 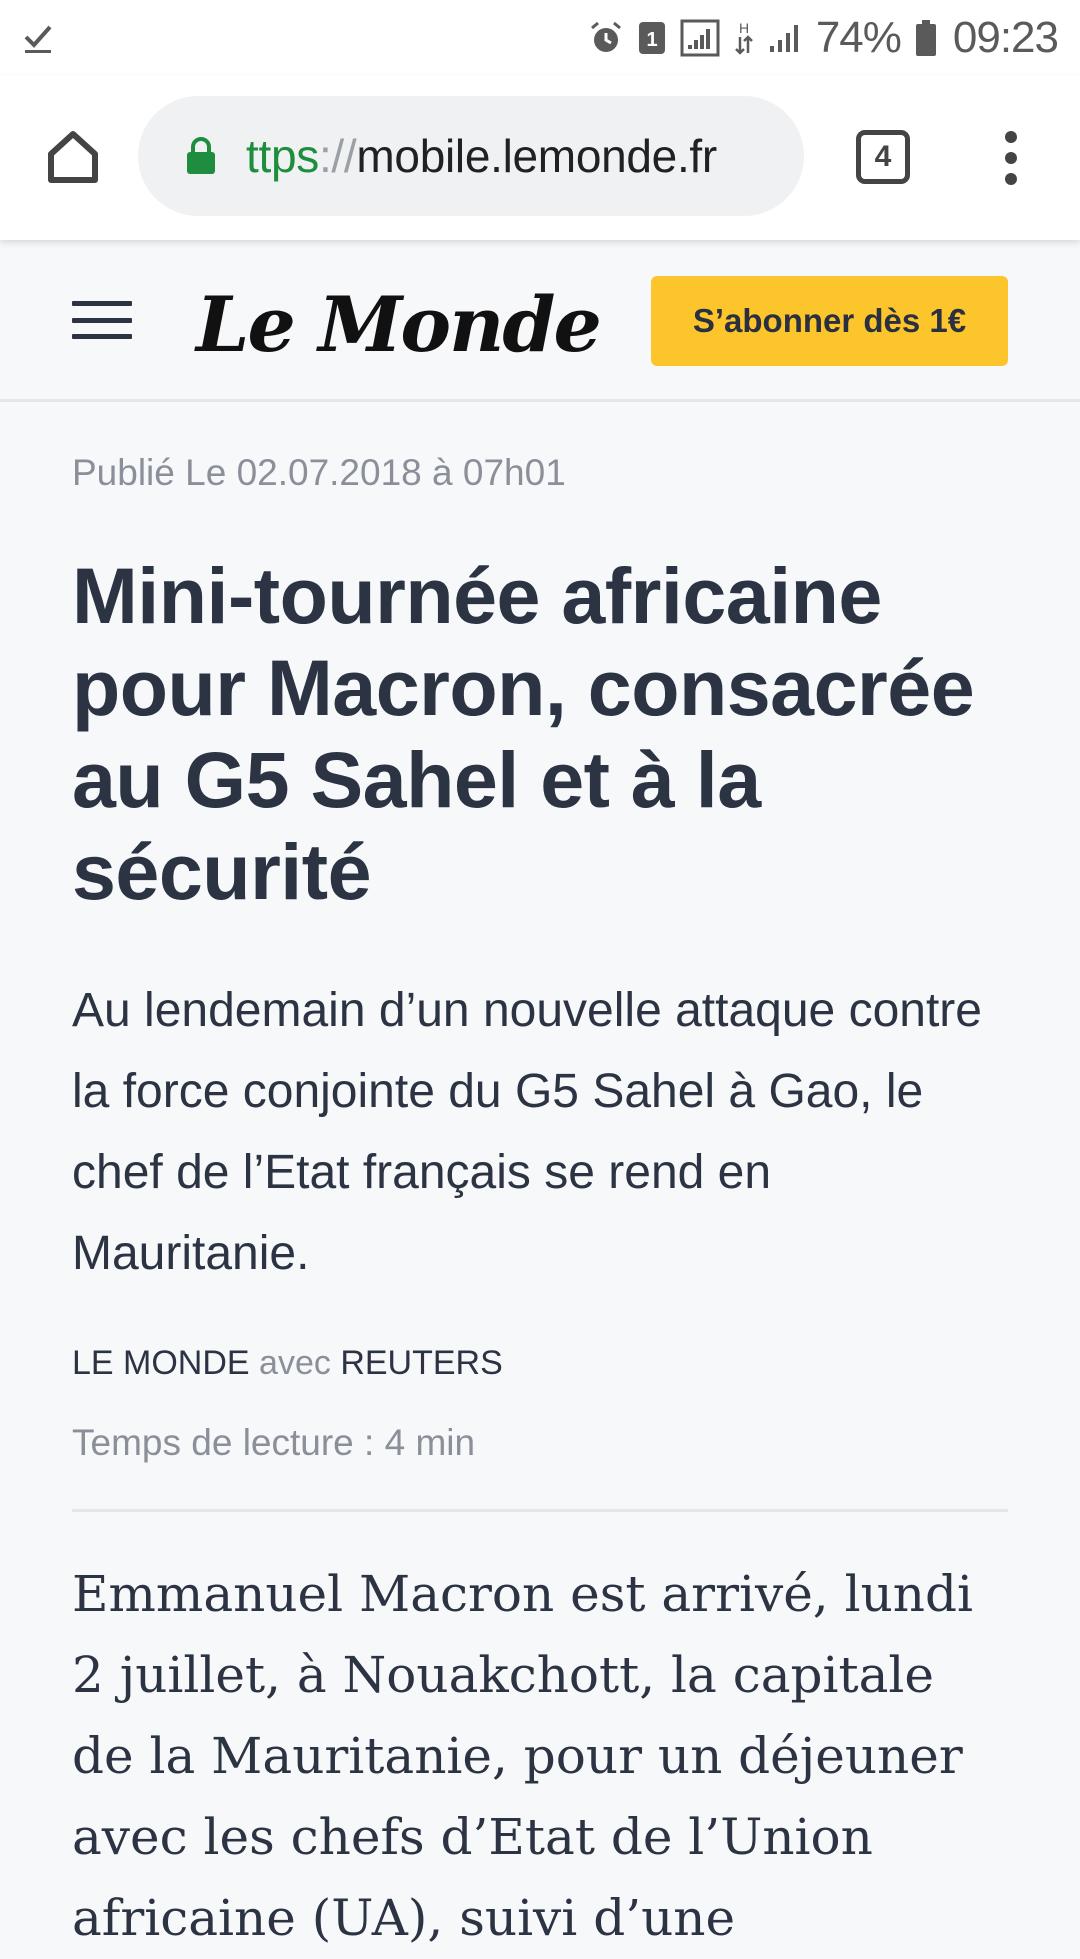 What do you see at coordinates (201, 156) in the screenshot?
I see `lock-icon` at bounding box center [201, 156].